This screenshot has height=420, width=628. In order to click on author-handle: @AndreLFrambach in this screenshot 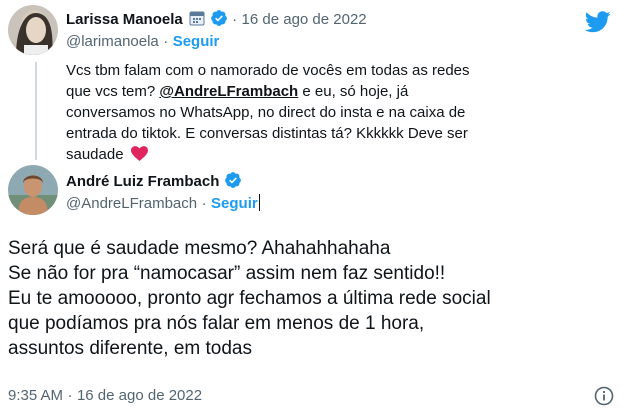, I will do `click(131, 203)`.